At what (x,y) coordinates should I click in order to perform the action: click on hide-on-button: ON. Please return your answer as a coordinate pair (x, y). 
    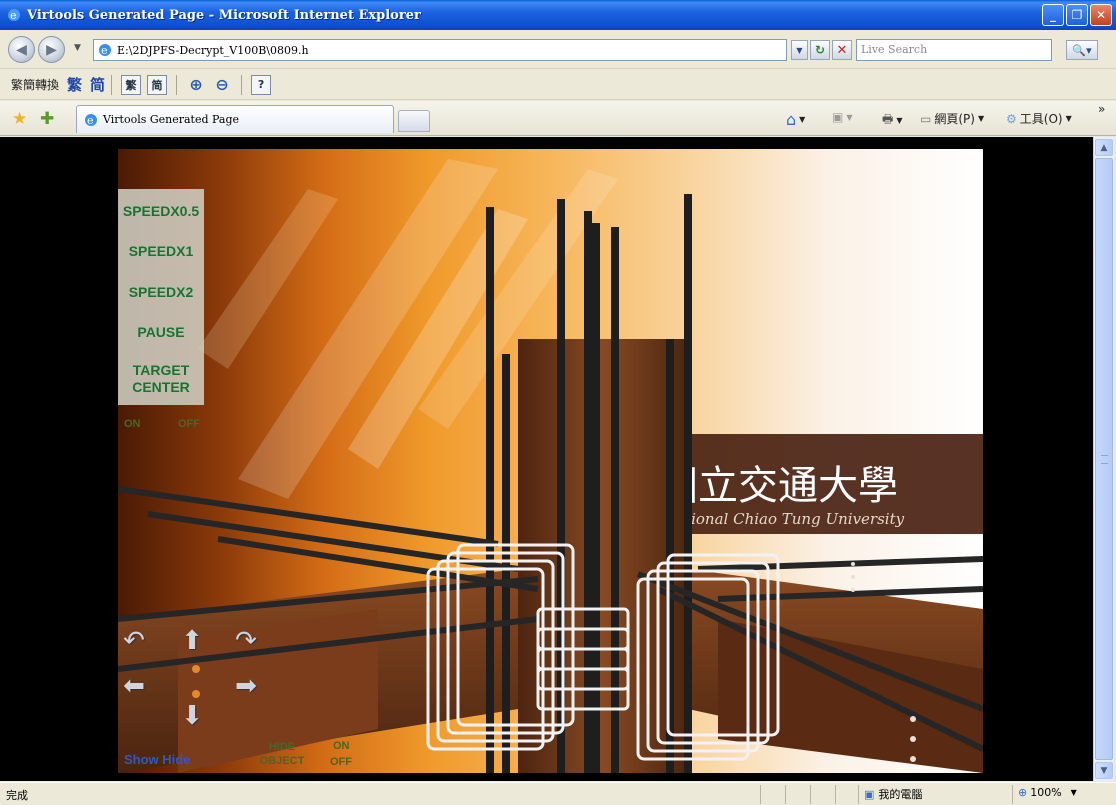
    Looking at the image, I should click on (341, 746).